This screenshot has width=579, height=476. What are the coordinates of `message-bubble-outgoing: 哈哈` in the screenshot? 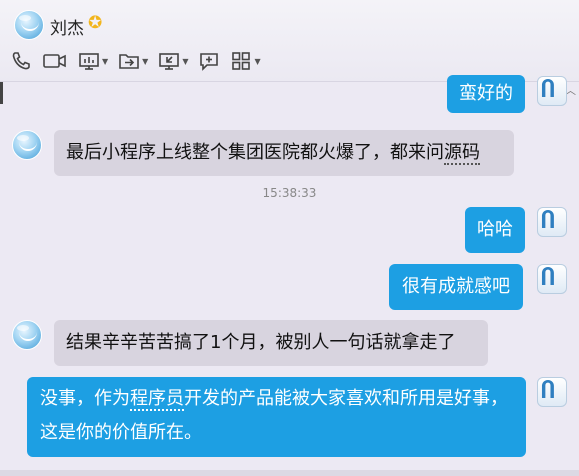 It's located at (495, 230).